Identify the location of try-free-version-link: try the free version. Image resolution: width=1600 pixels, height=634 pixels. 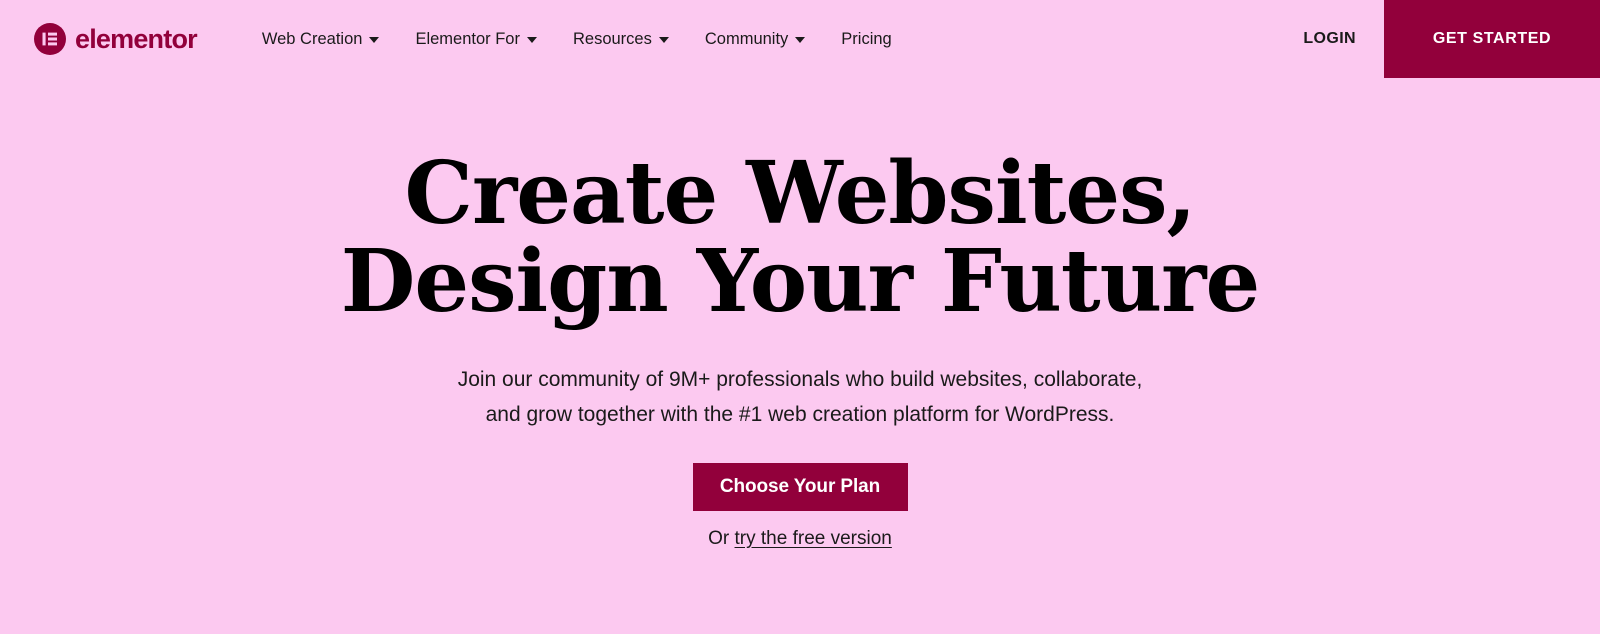
(813, 538).